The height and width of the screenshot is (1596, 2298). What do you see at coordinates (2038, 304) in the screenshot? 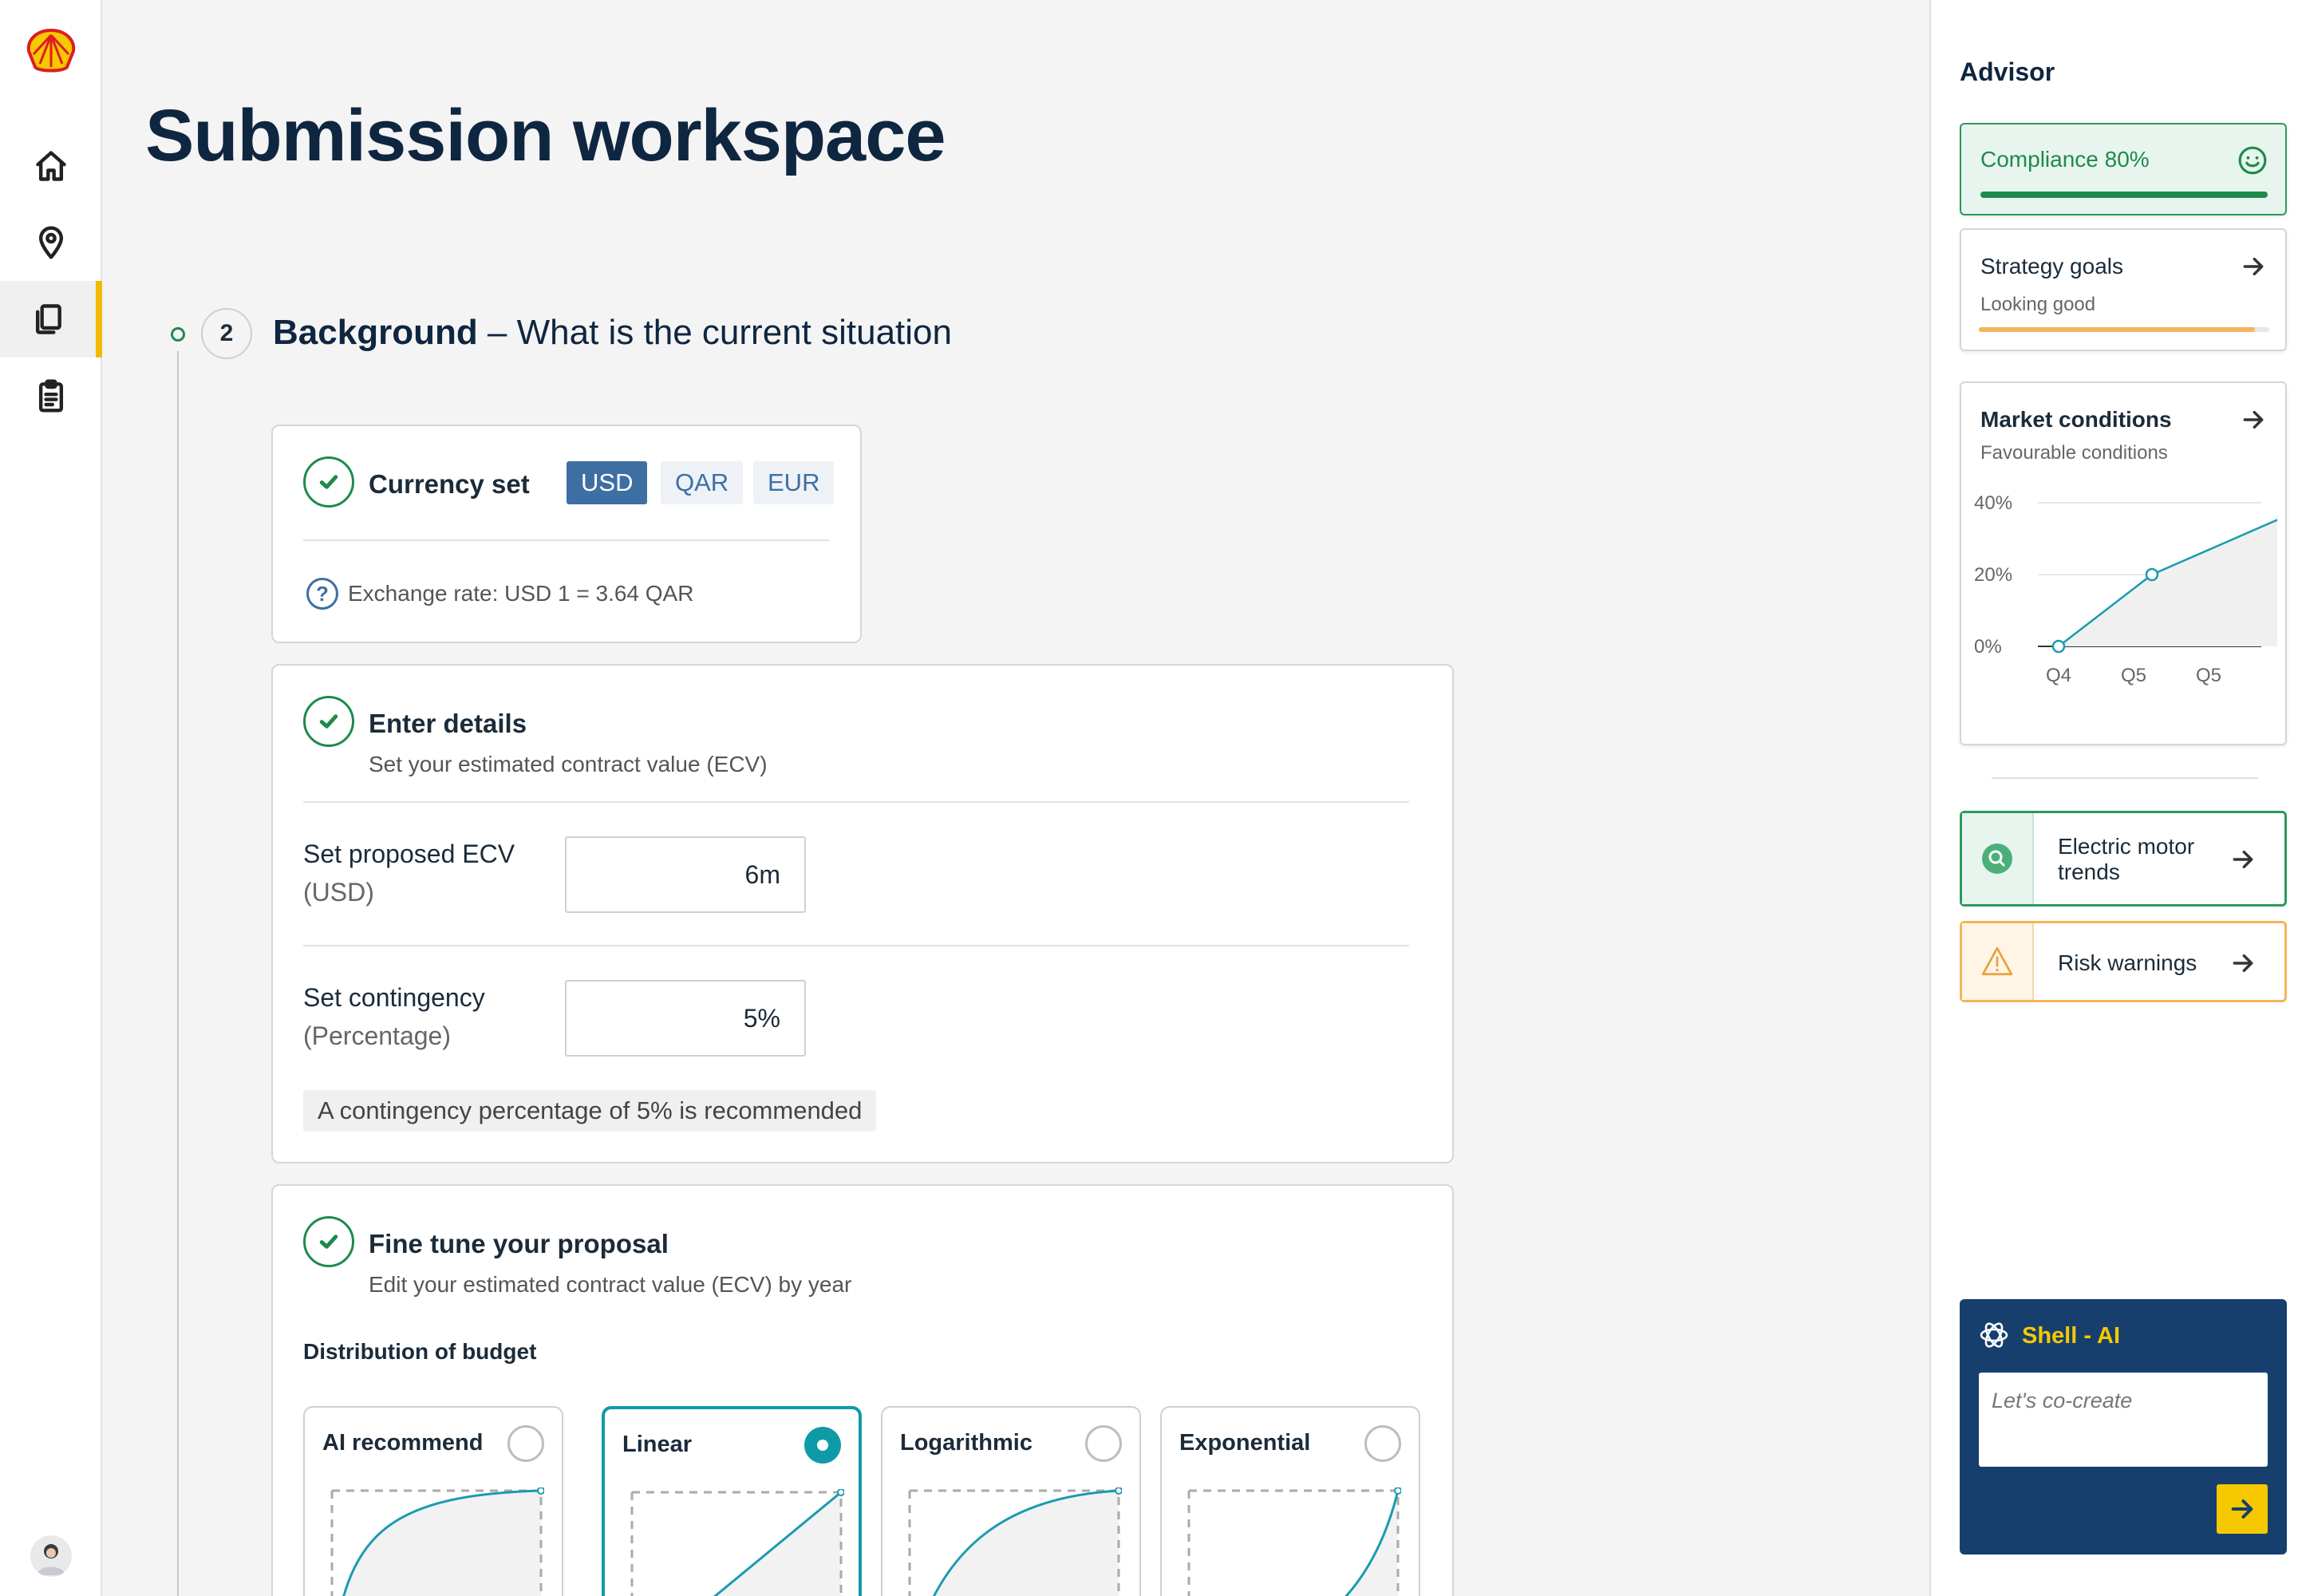
I see `strategy-goals-status: Looking good` at bounding box center [2038, 304].